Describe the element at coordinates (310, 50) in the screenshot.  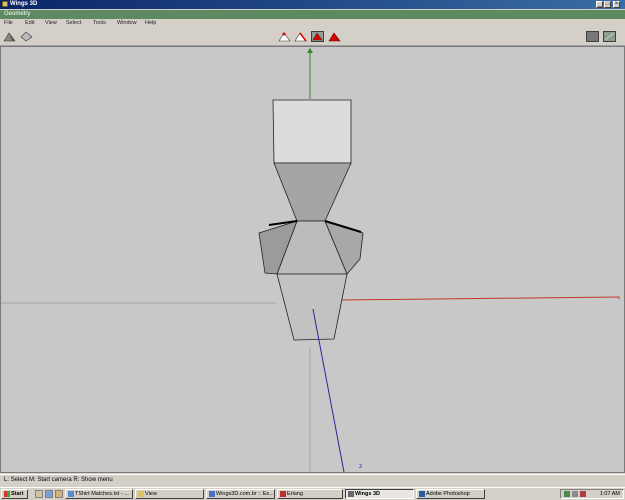
I see `y-axis-arrow` at that location.